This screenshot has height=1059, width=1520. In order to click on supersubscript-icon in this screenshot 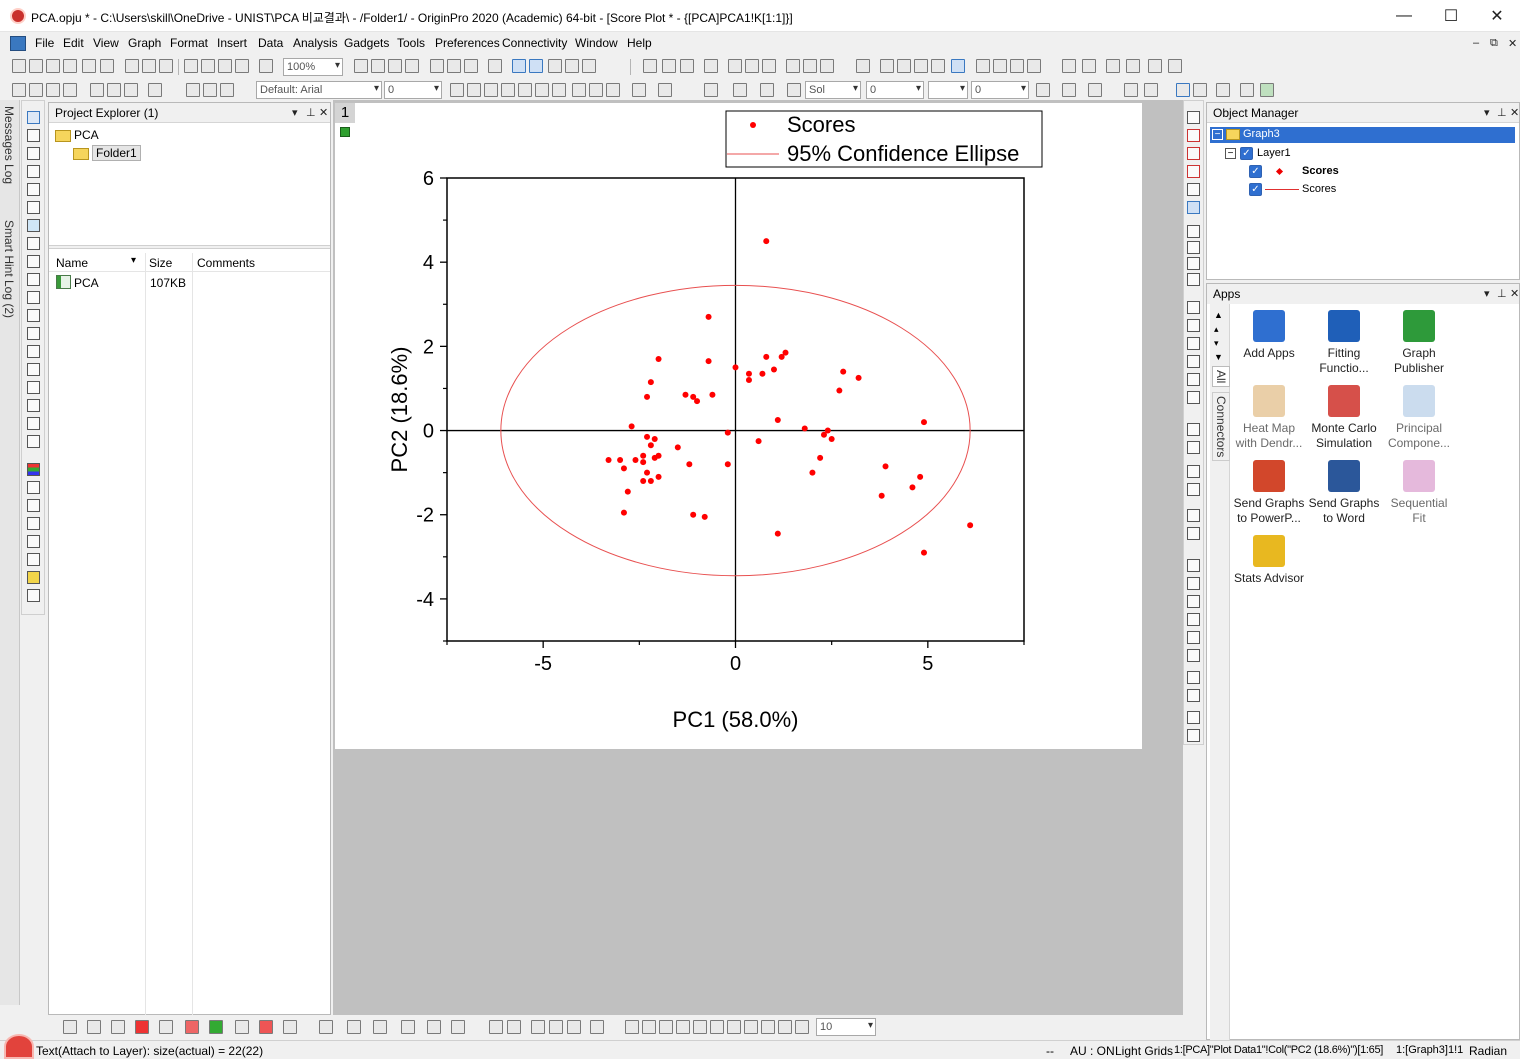, I will do `click(542, 90)`.